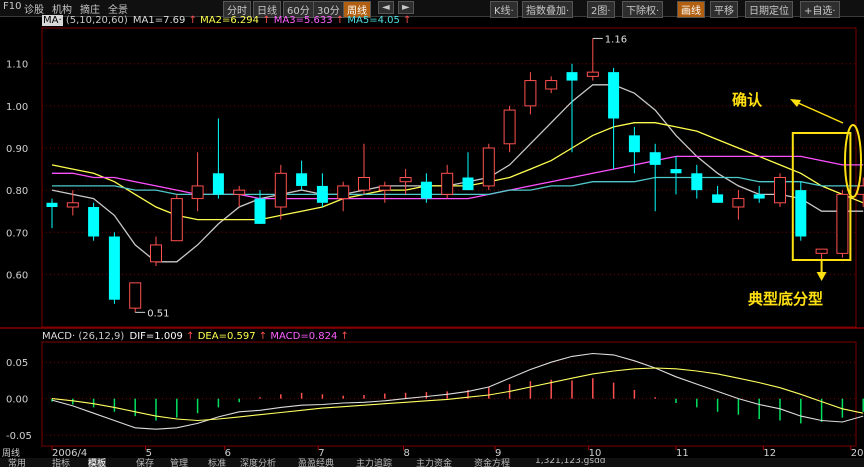  I want to click on xtick-label: 12, so click(769, 453).